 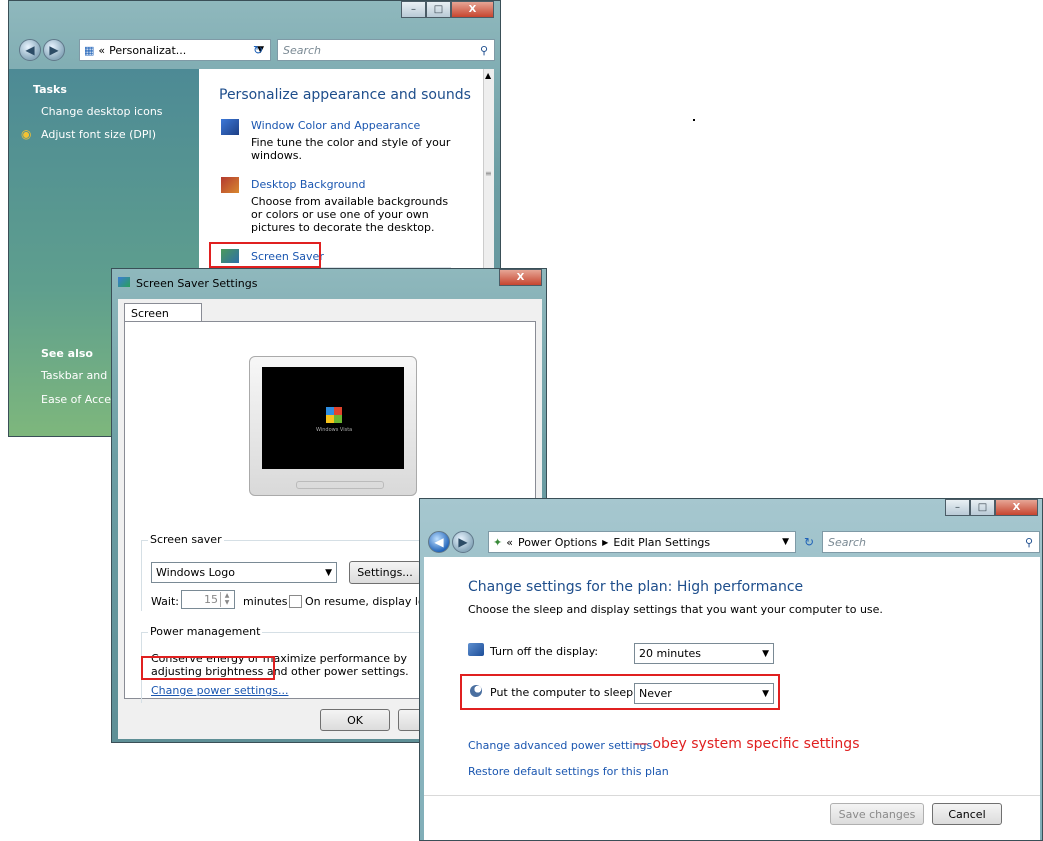 What do you see at coordinates (509, 542) in the screenshot?
I see `breadcrumb-prefix: «` at bounding box center [509, 542].